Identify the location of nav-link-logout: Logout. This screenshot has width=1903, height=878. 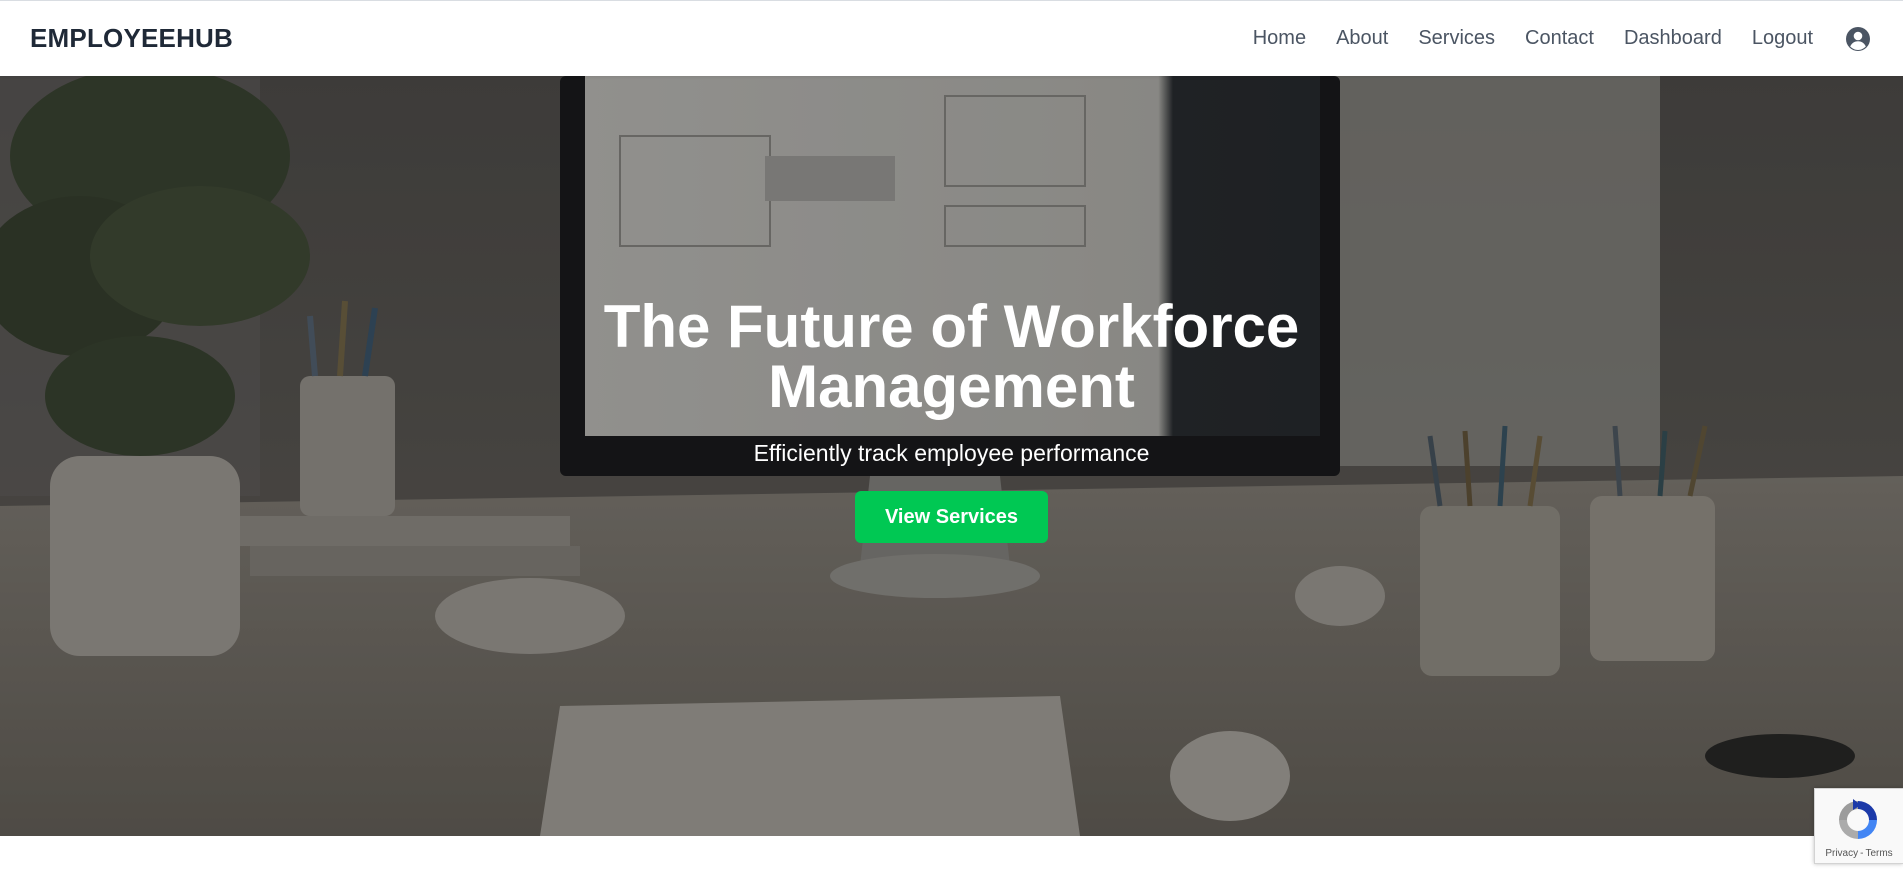
(1782, 38).